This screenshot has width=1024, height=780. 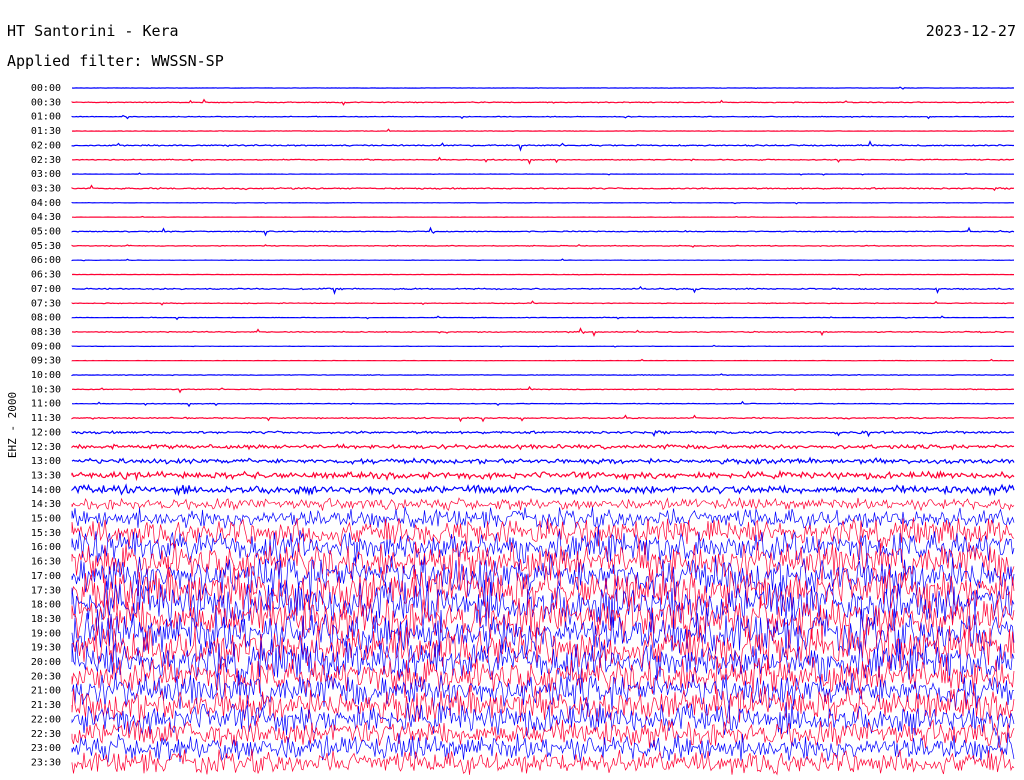 What do you see at coordinates (46, 475) in the screenshot?
I see `time-label: 13:30` at bounding box center [46, 475].